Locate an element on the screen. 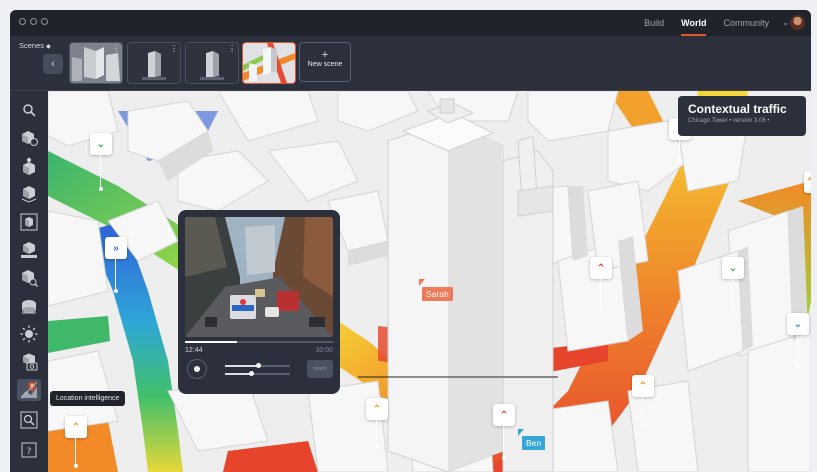  magnifier-frame-icon is located at coordinates (29, 420).